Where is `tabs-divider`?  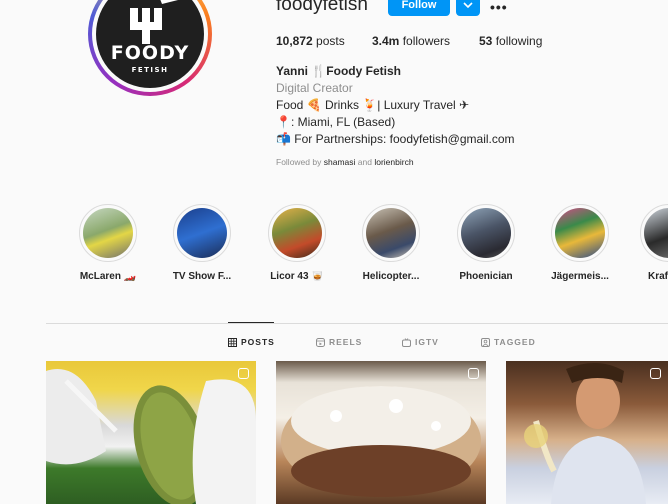 tabs-divider is located at coordinates (357, 323).